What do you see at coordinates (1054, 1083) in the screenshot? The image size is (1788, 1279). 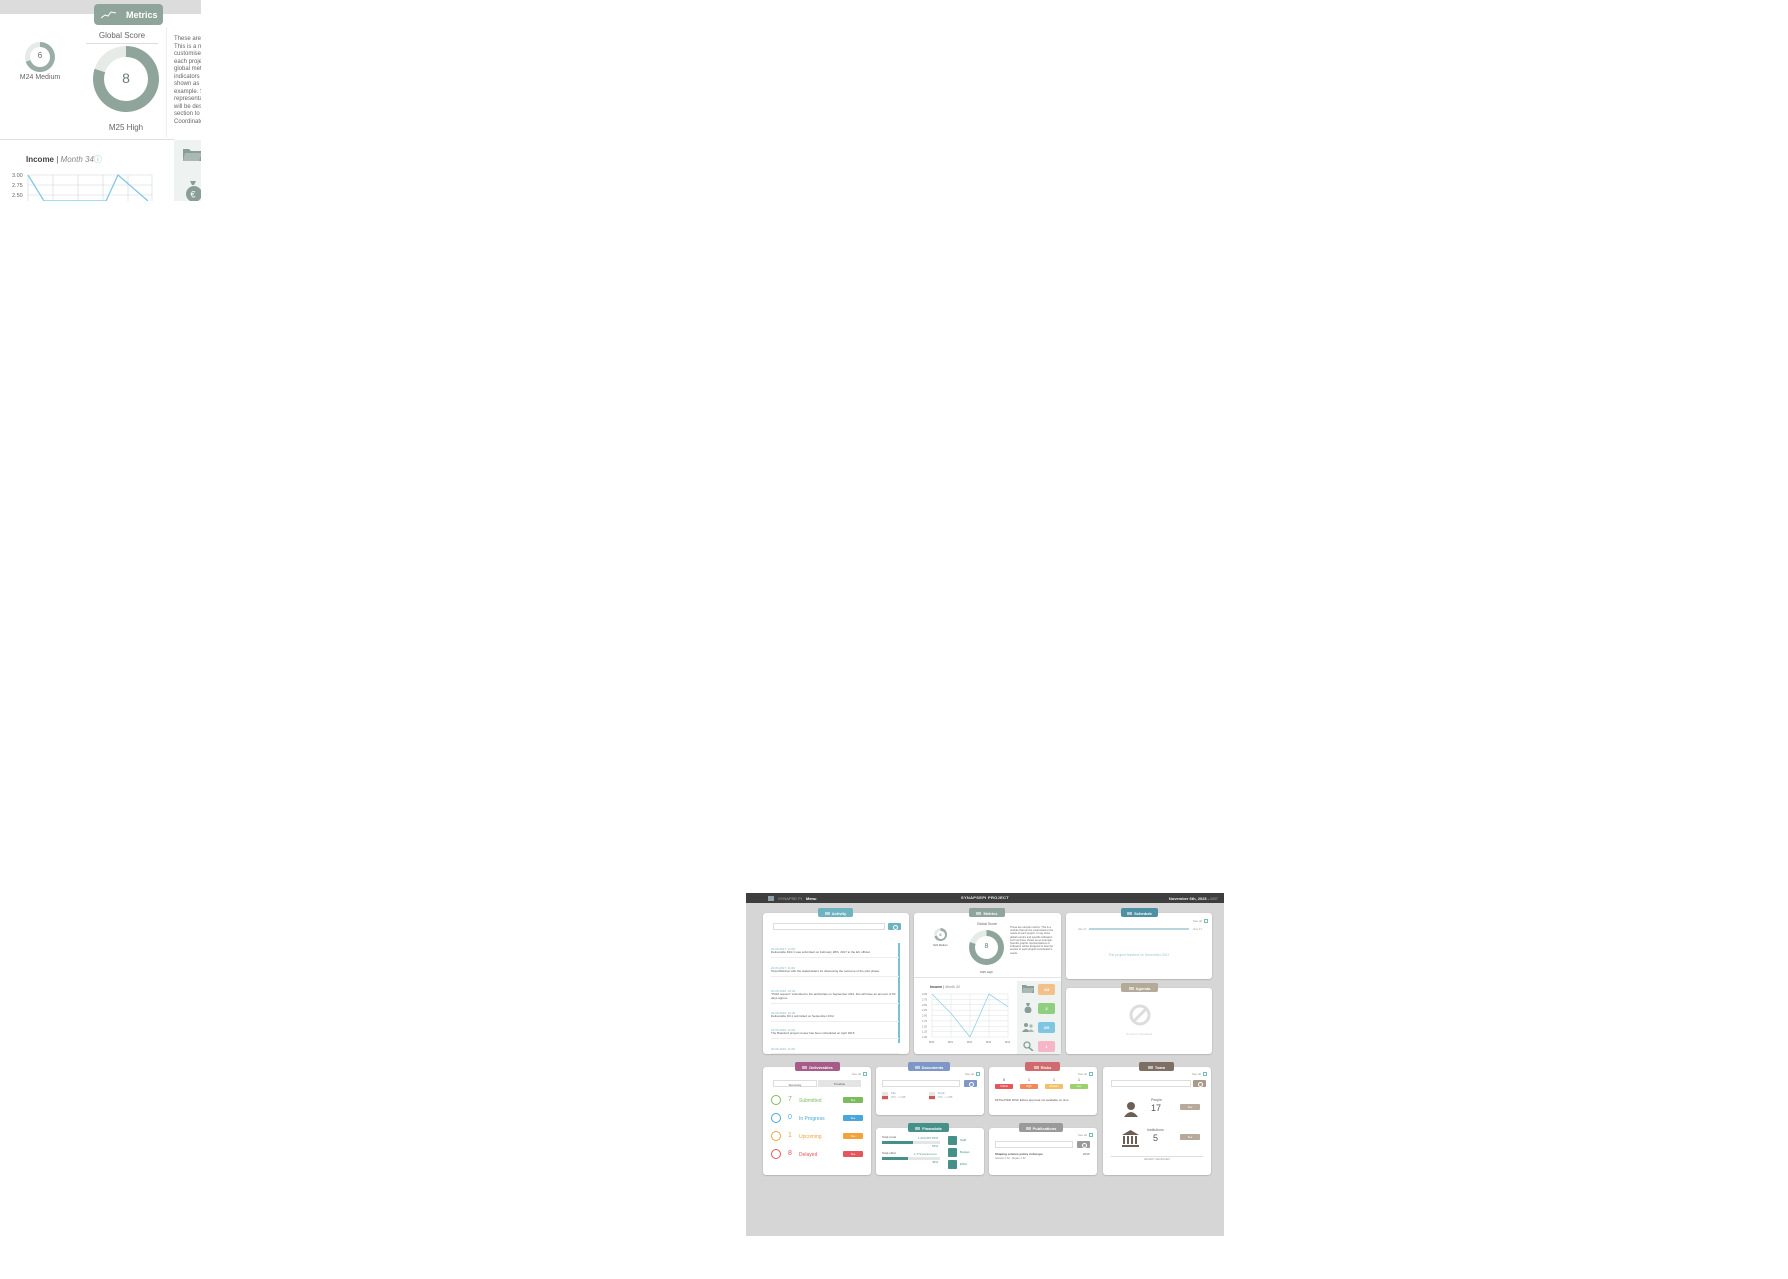 I see `risk-level: 1 Medium` at bounding box center [1054, 1083].